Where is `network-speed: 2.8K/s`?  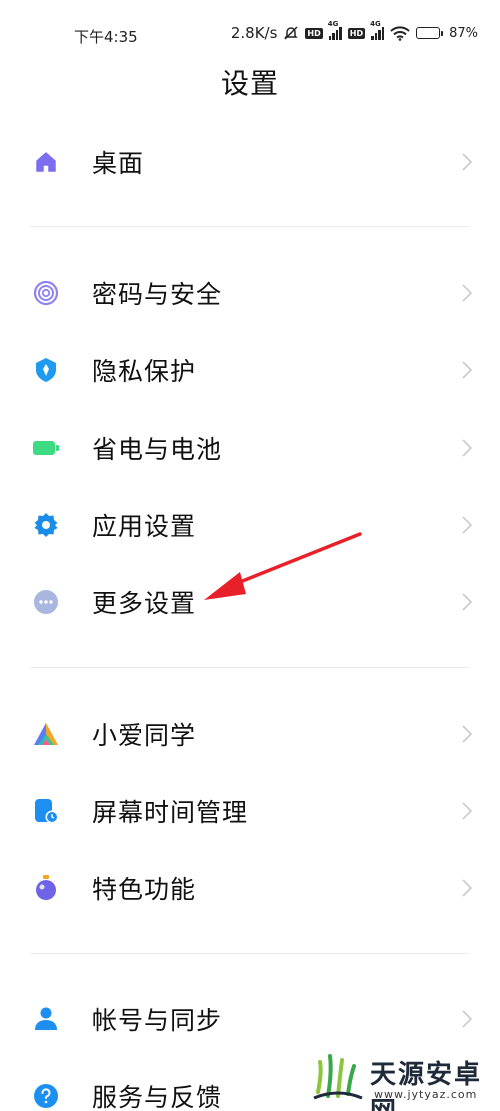 network-speed: 2.8K/s is located at coordinates (254, 33).